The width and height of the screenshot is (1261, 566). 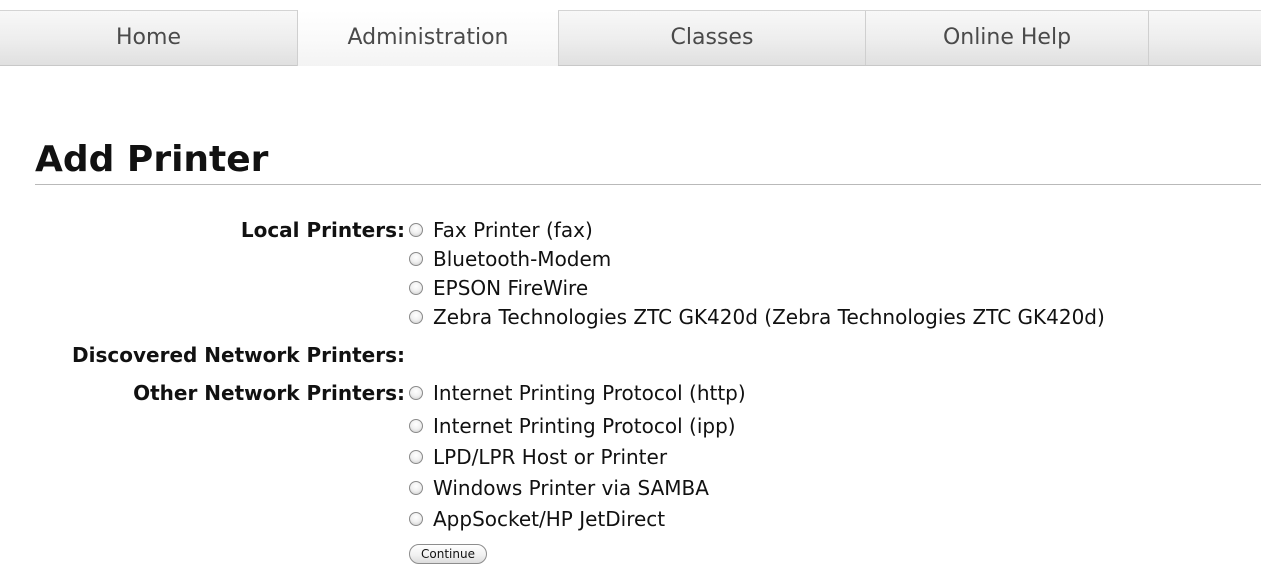 I want to click on radio-option-label: Fax Printer (fax), so click(x=513, y=230).